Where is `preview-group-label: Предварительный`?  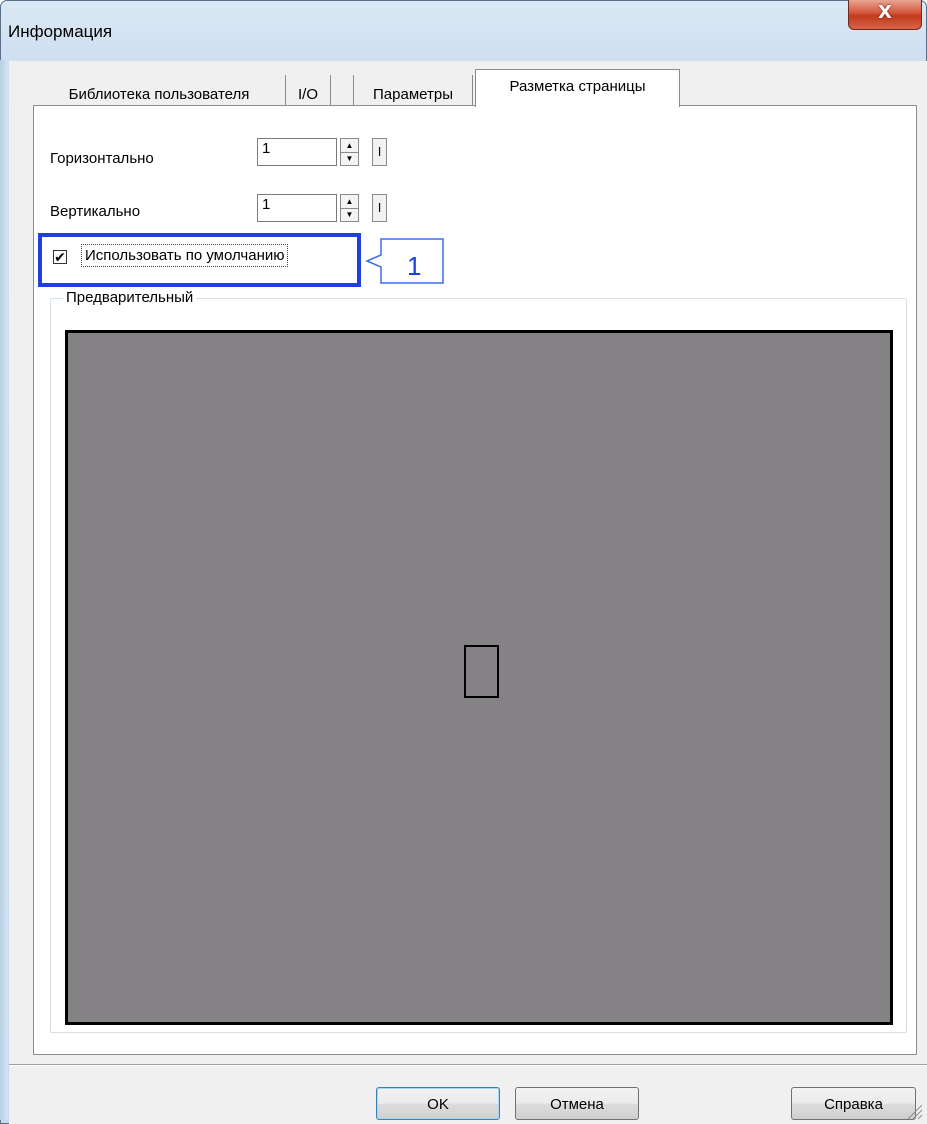 preview-group-label: Предварительный is located at coordinates (130, 297).